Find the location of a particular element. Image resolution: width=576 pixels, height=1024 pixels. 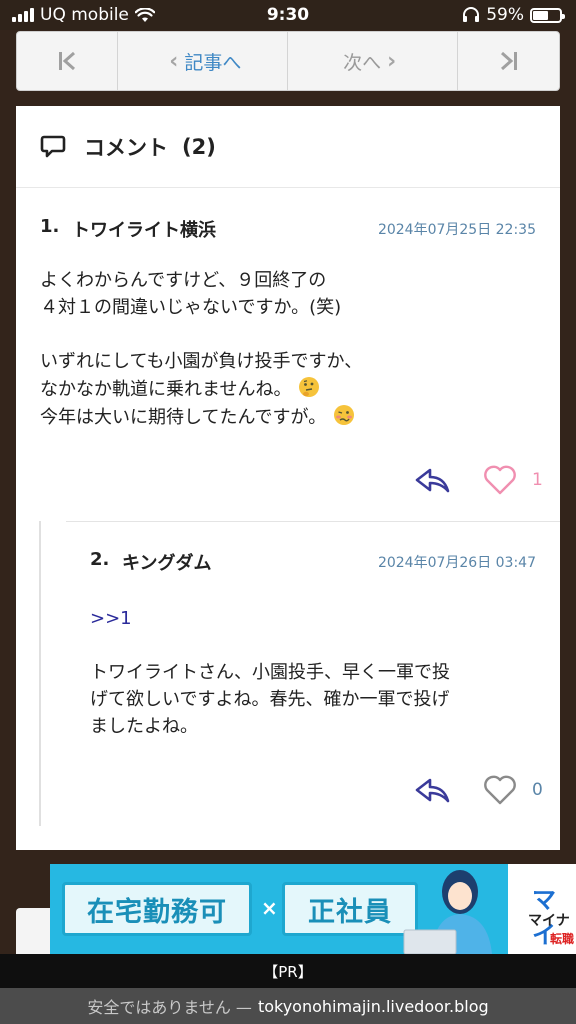

comments-header: コメント (2) is located at coordinates (288, 147).